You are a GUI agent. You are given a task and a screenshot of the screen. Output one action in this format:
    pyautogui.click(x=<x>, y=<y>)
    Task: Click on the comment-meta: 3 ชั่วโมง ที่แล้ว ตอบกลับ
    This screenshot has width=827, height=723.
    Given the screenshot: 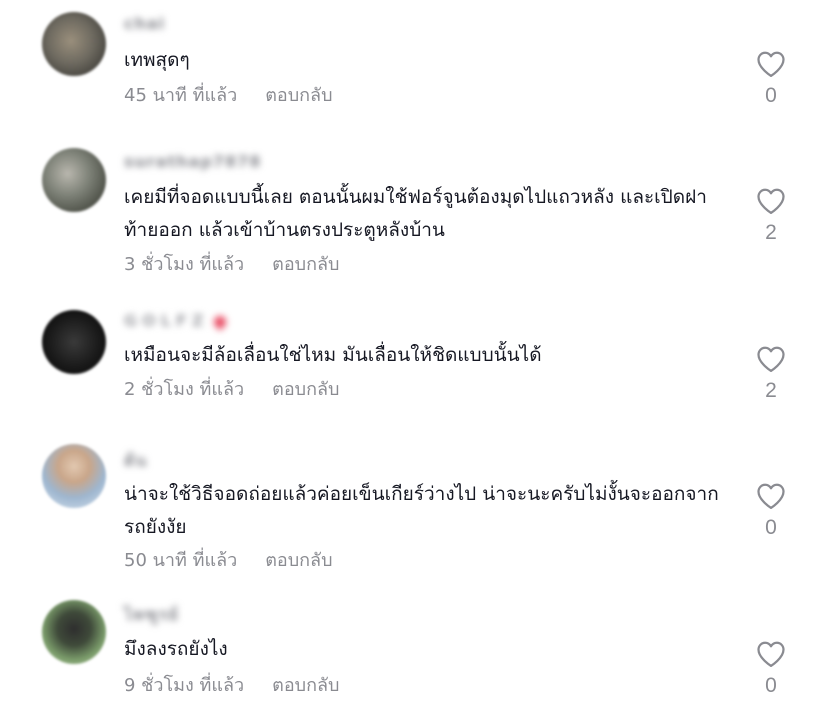 What is the action you would take?
    pyautogui.click(x=231, y=263)
    